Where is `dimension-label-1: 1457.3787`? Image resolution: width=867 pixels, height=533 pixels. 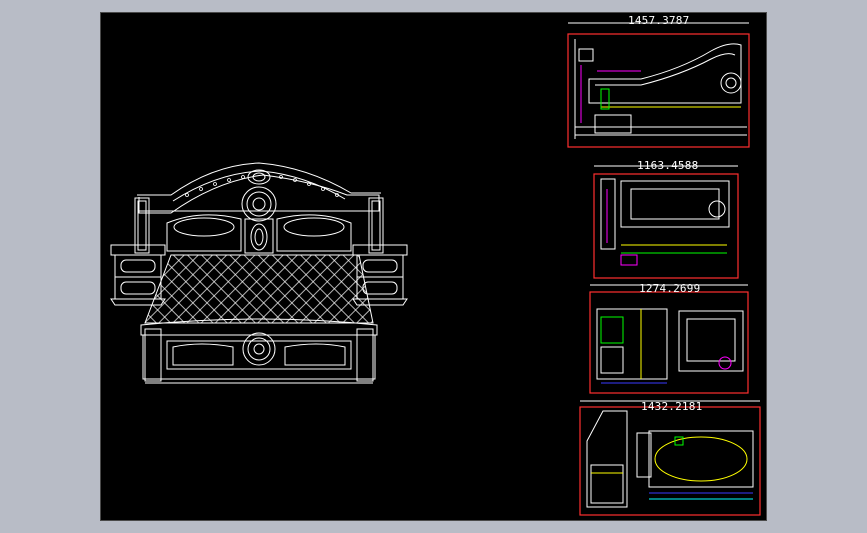
dimension-label-1: 1457.3787 is located at coordinates (659, 20).